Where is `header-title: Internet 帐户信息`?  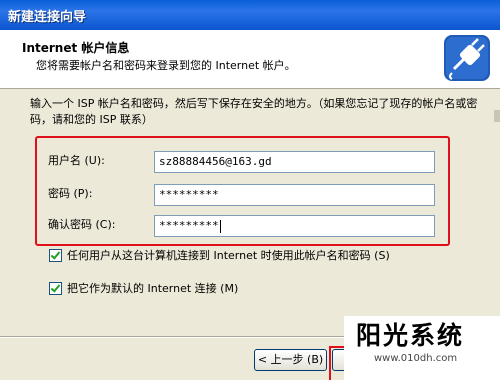 header-title: Internet 帐户信息 is located at coordinates (76, 48).